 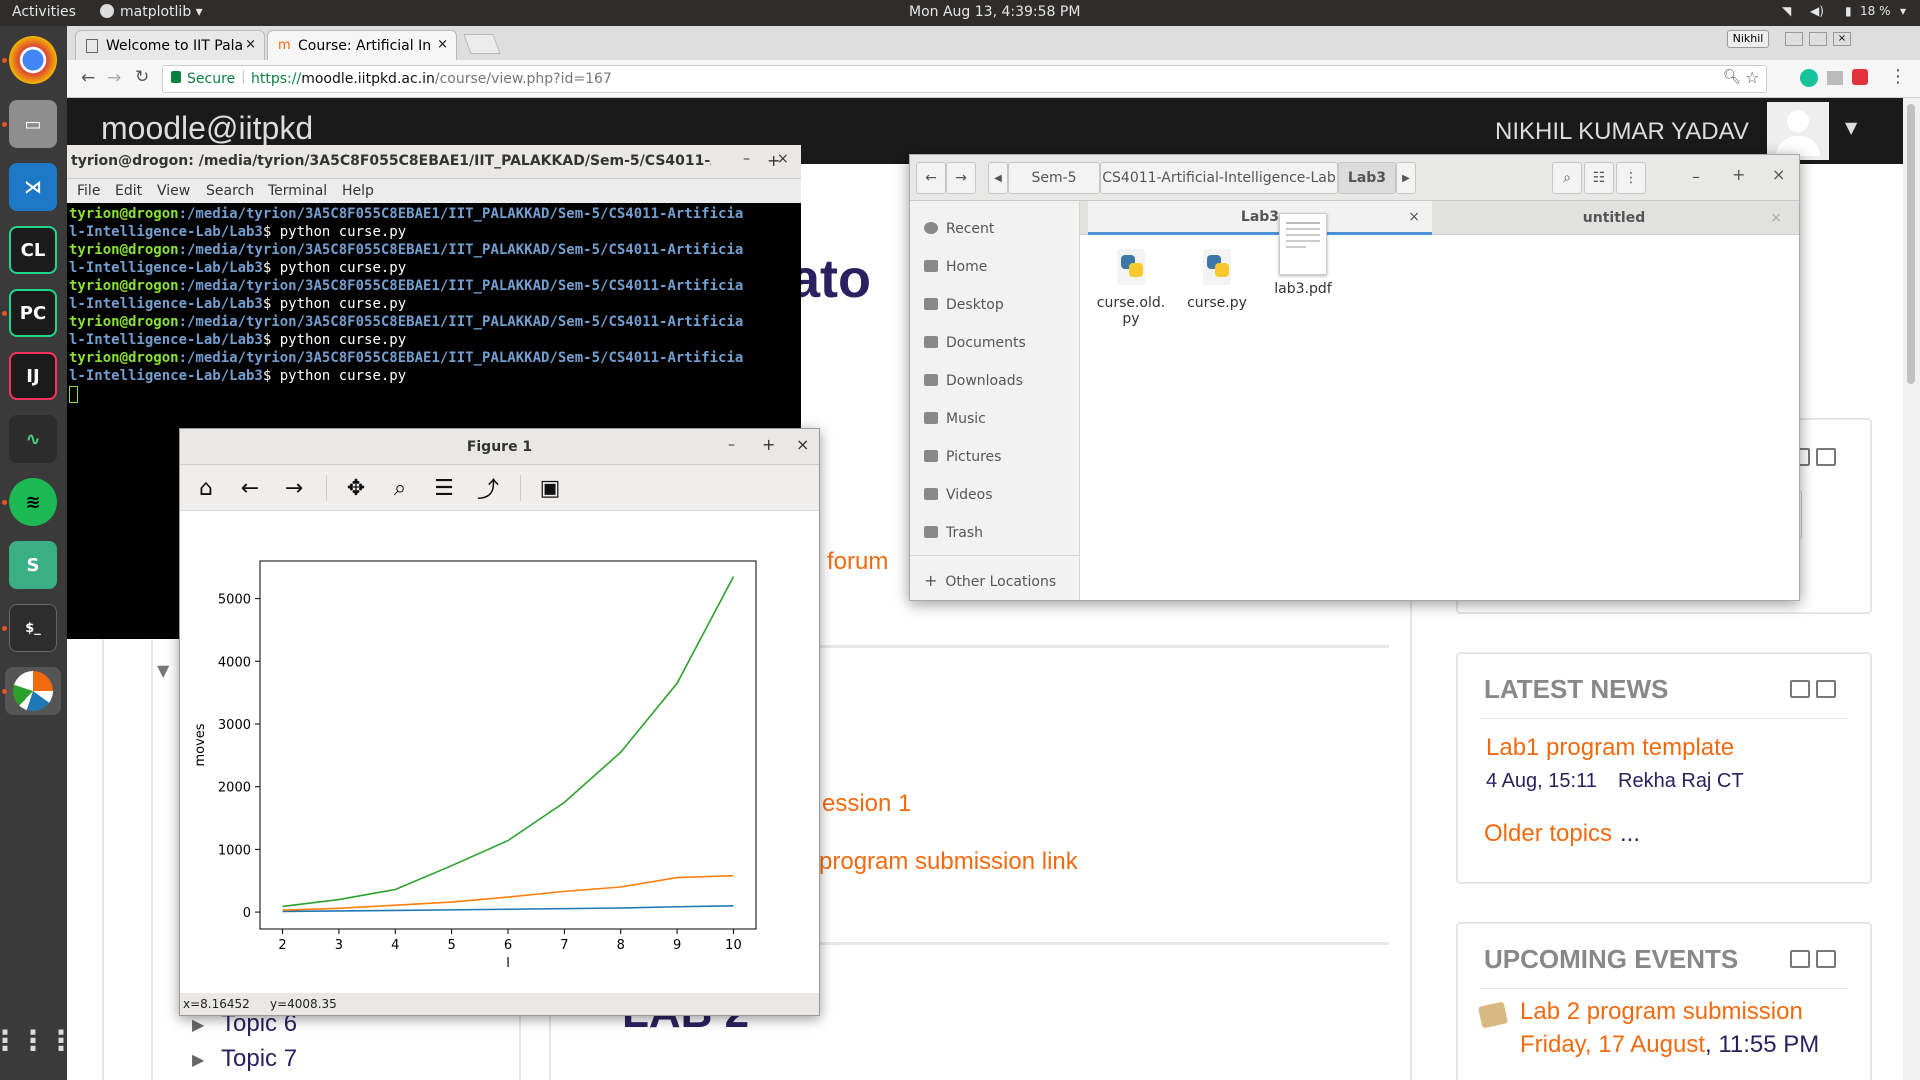 I want to click on reload-icon: ↻, so click(x=142, y=77).